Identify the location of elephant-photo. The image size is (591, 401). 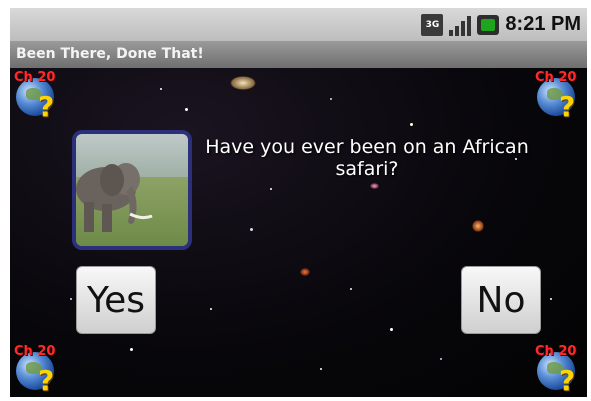
(132, 190).